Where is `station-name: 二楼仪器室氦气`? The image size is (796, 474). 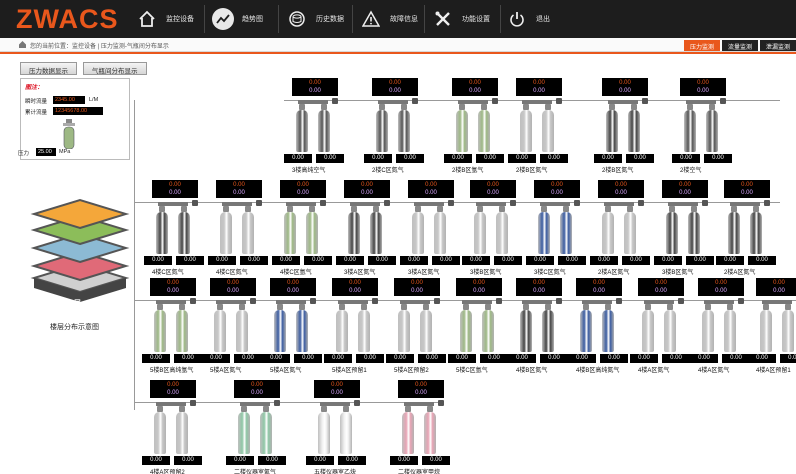 station-name: 二楼仪器室氦气 is located at coordinates (255, 472).